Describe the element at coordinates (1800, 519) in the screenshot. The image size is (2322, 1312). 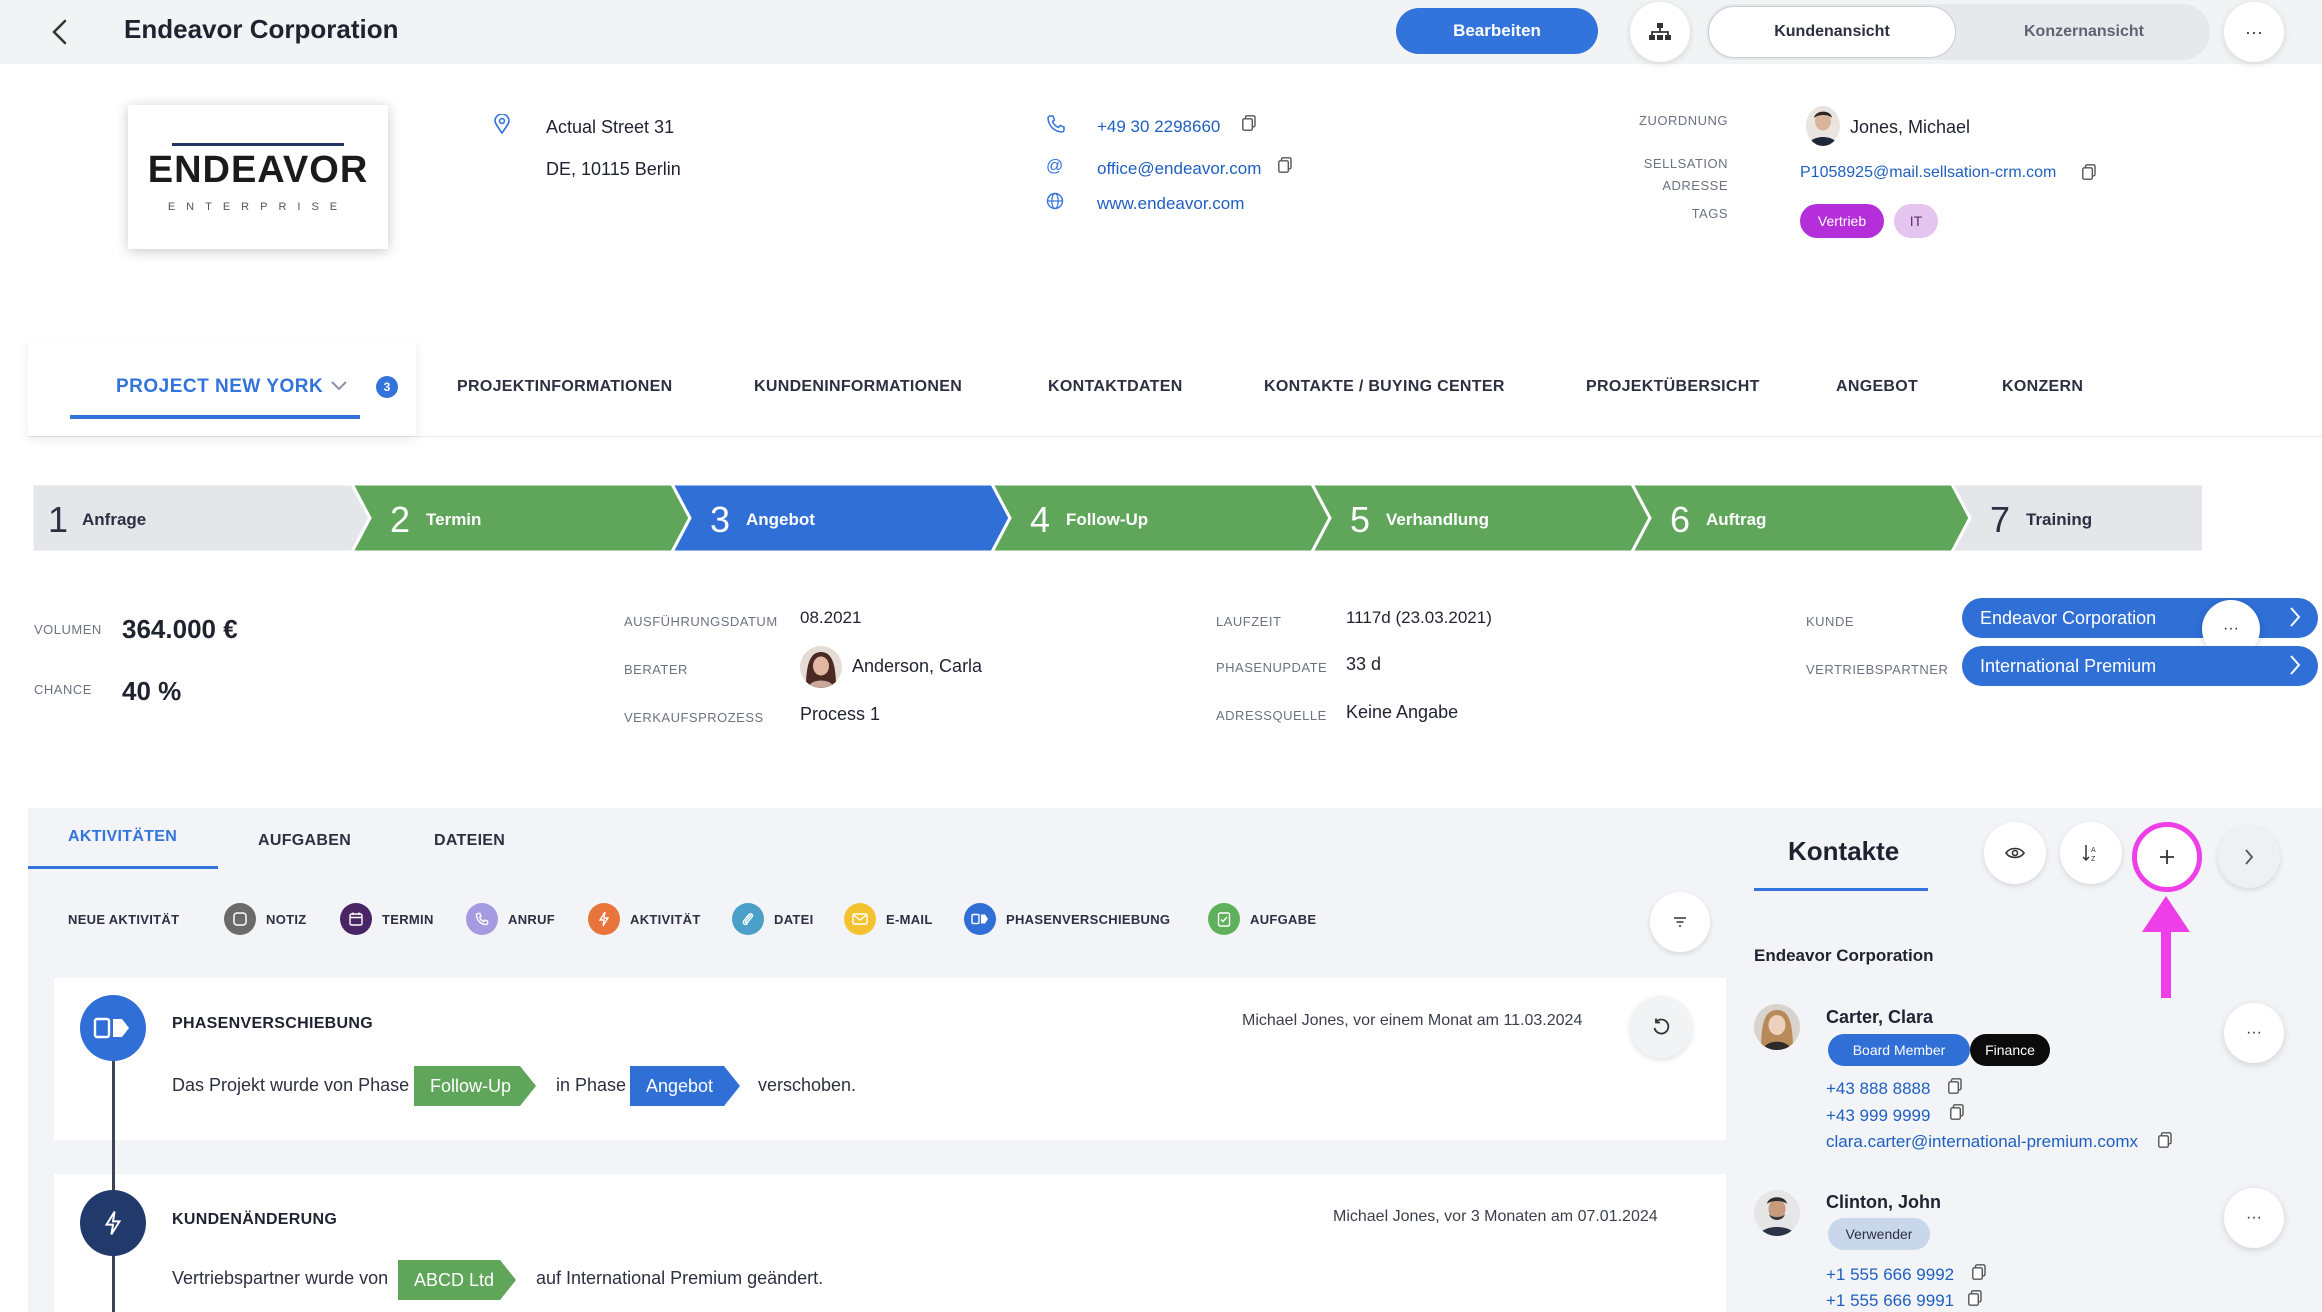
I see `phase-step-auftrag: 6 Auftrag` at that location.